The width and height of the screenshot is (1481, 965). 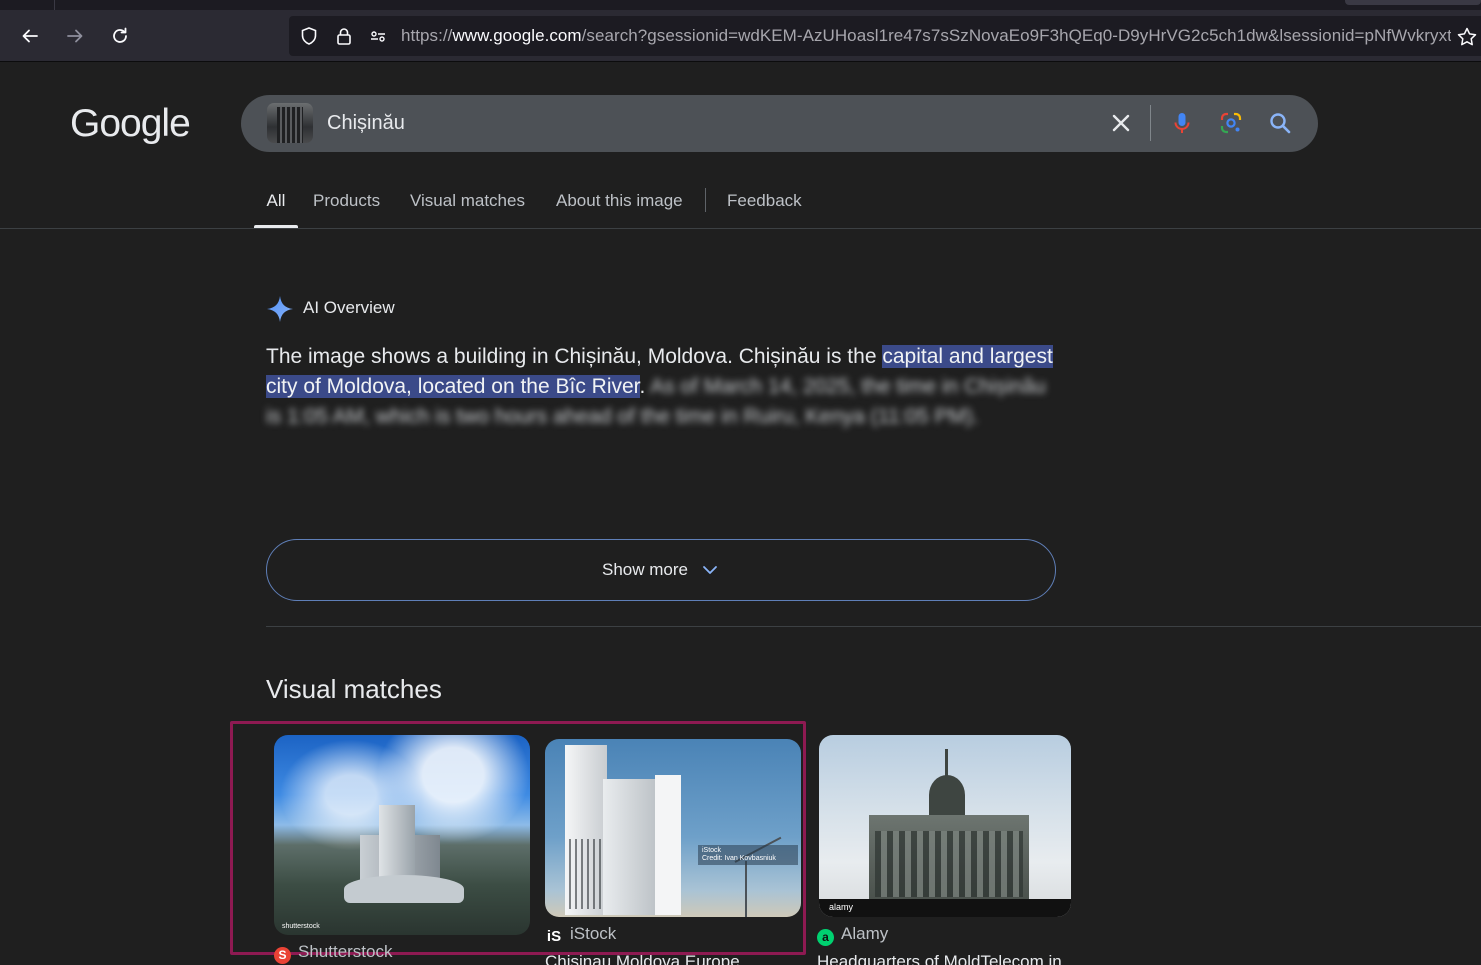 What do you see at coordinates (467, 208) in the screenshot?
I see `tab-visual-matches: Visual matches` at bounding box center [467, 208].